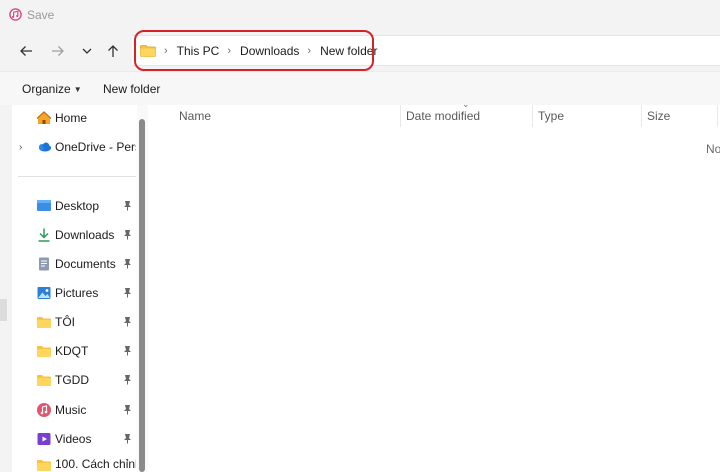 Image resolution: width=720 pixels, height=472 pixels. Describe the element at coordinates (46, 89) in the screenshot. I see `organize-label: Organize` at that location.